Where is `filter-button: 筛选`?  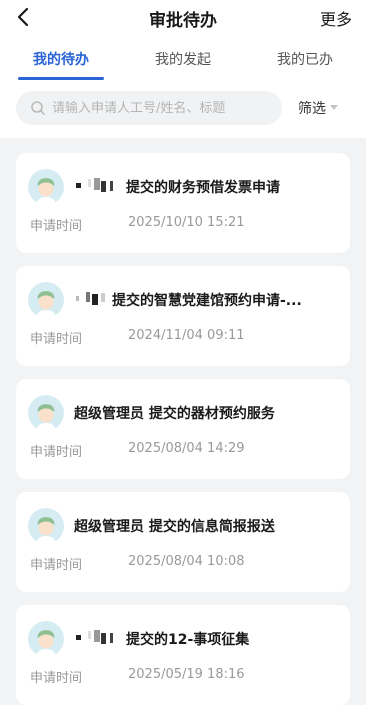
filter-button: 筛选 is located at coordinates (318, 108).